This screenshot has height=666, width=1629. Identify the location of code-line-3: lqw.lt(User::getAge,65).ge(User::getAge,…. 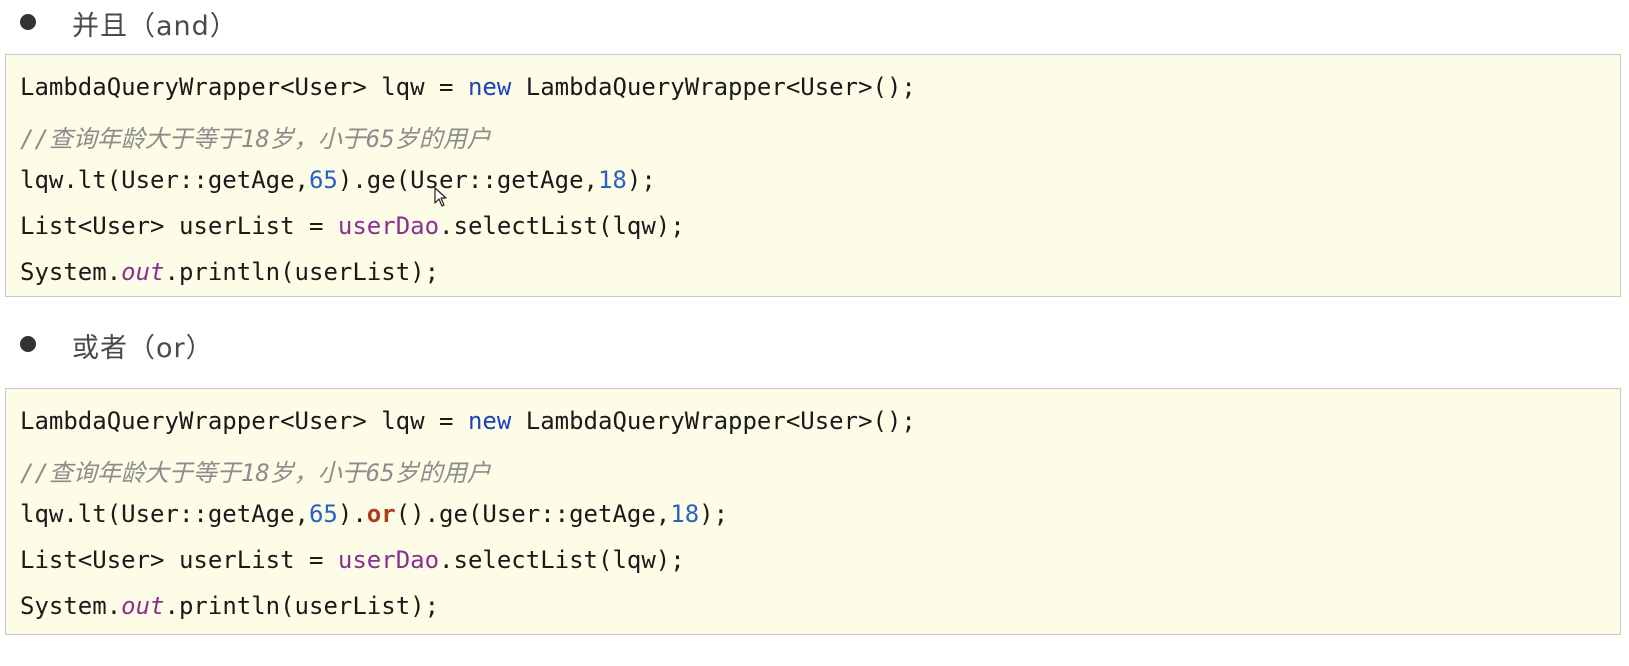
(338, 180).